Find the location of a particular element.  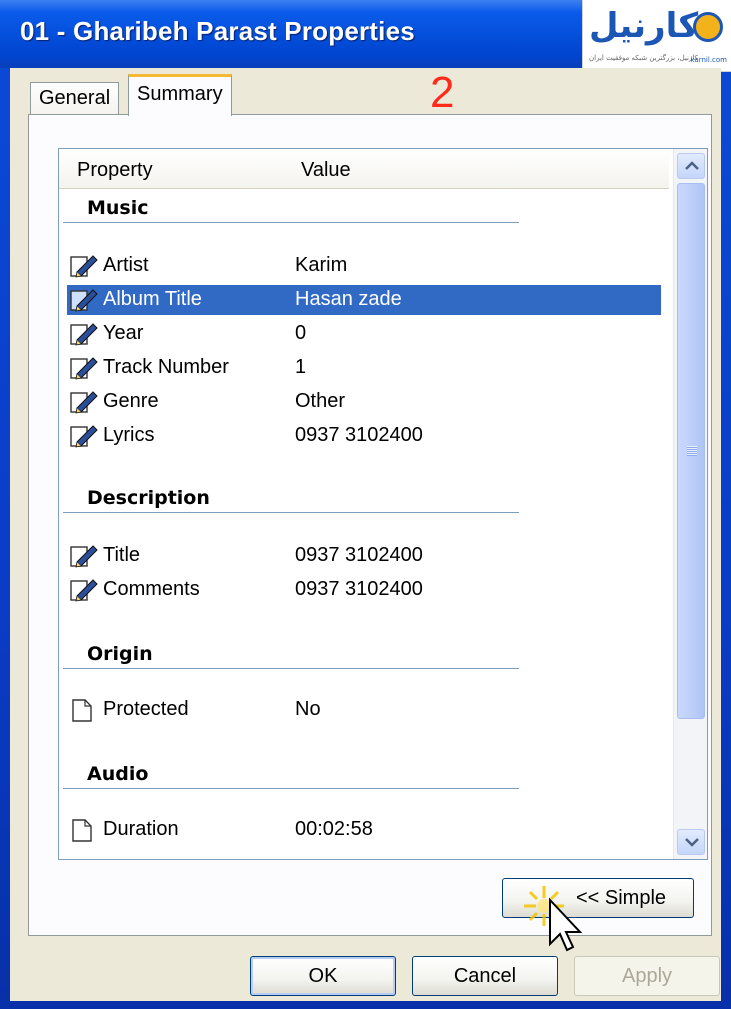

tab-summary: Summary is located at coordinates (180, 95).